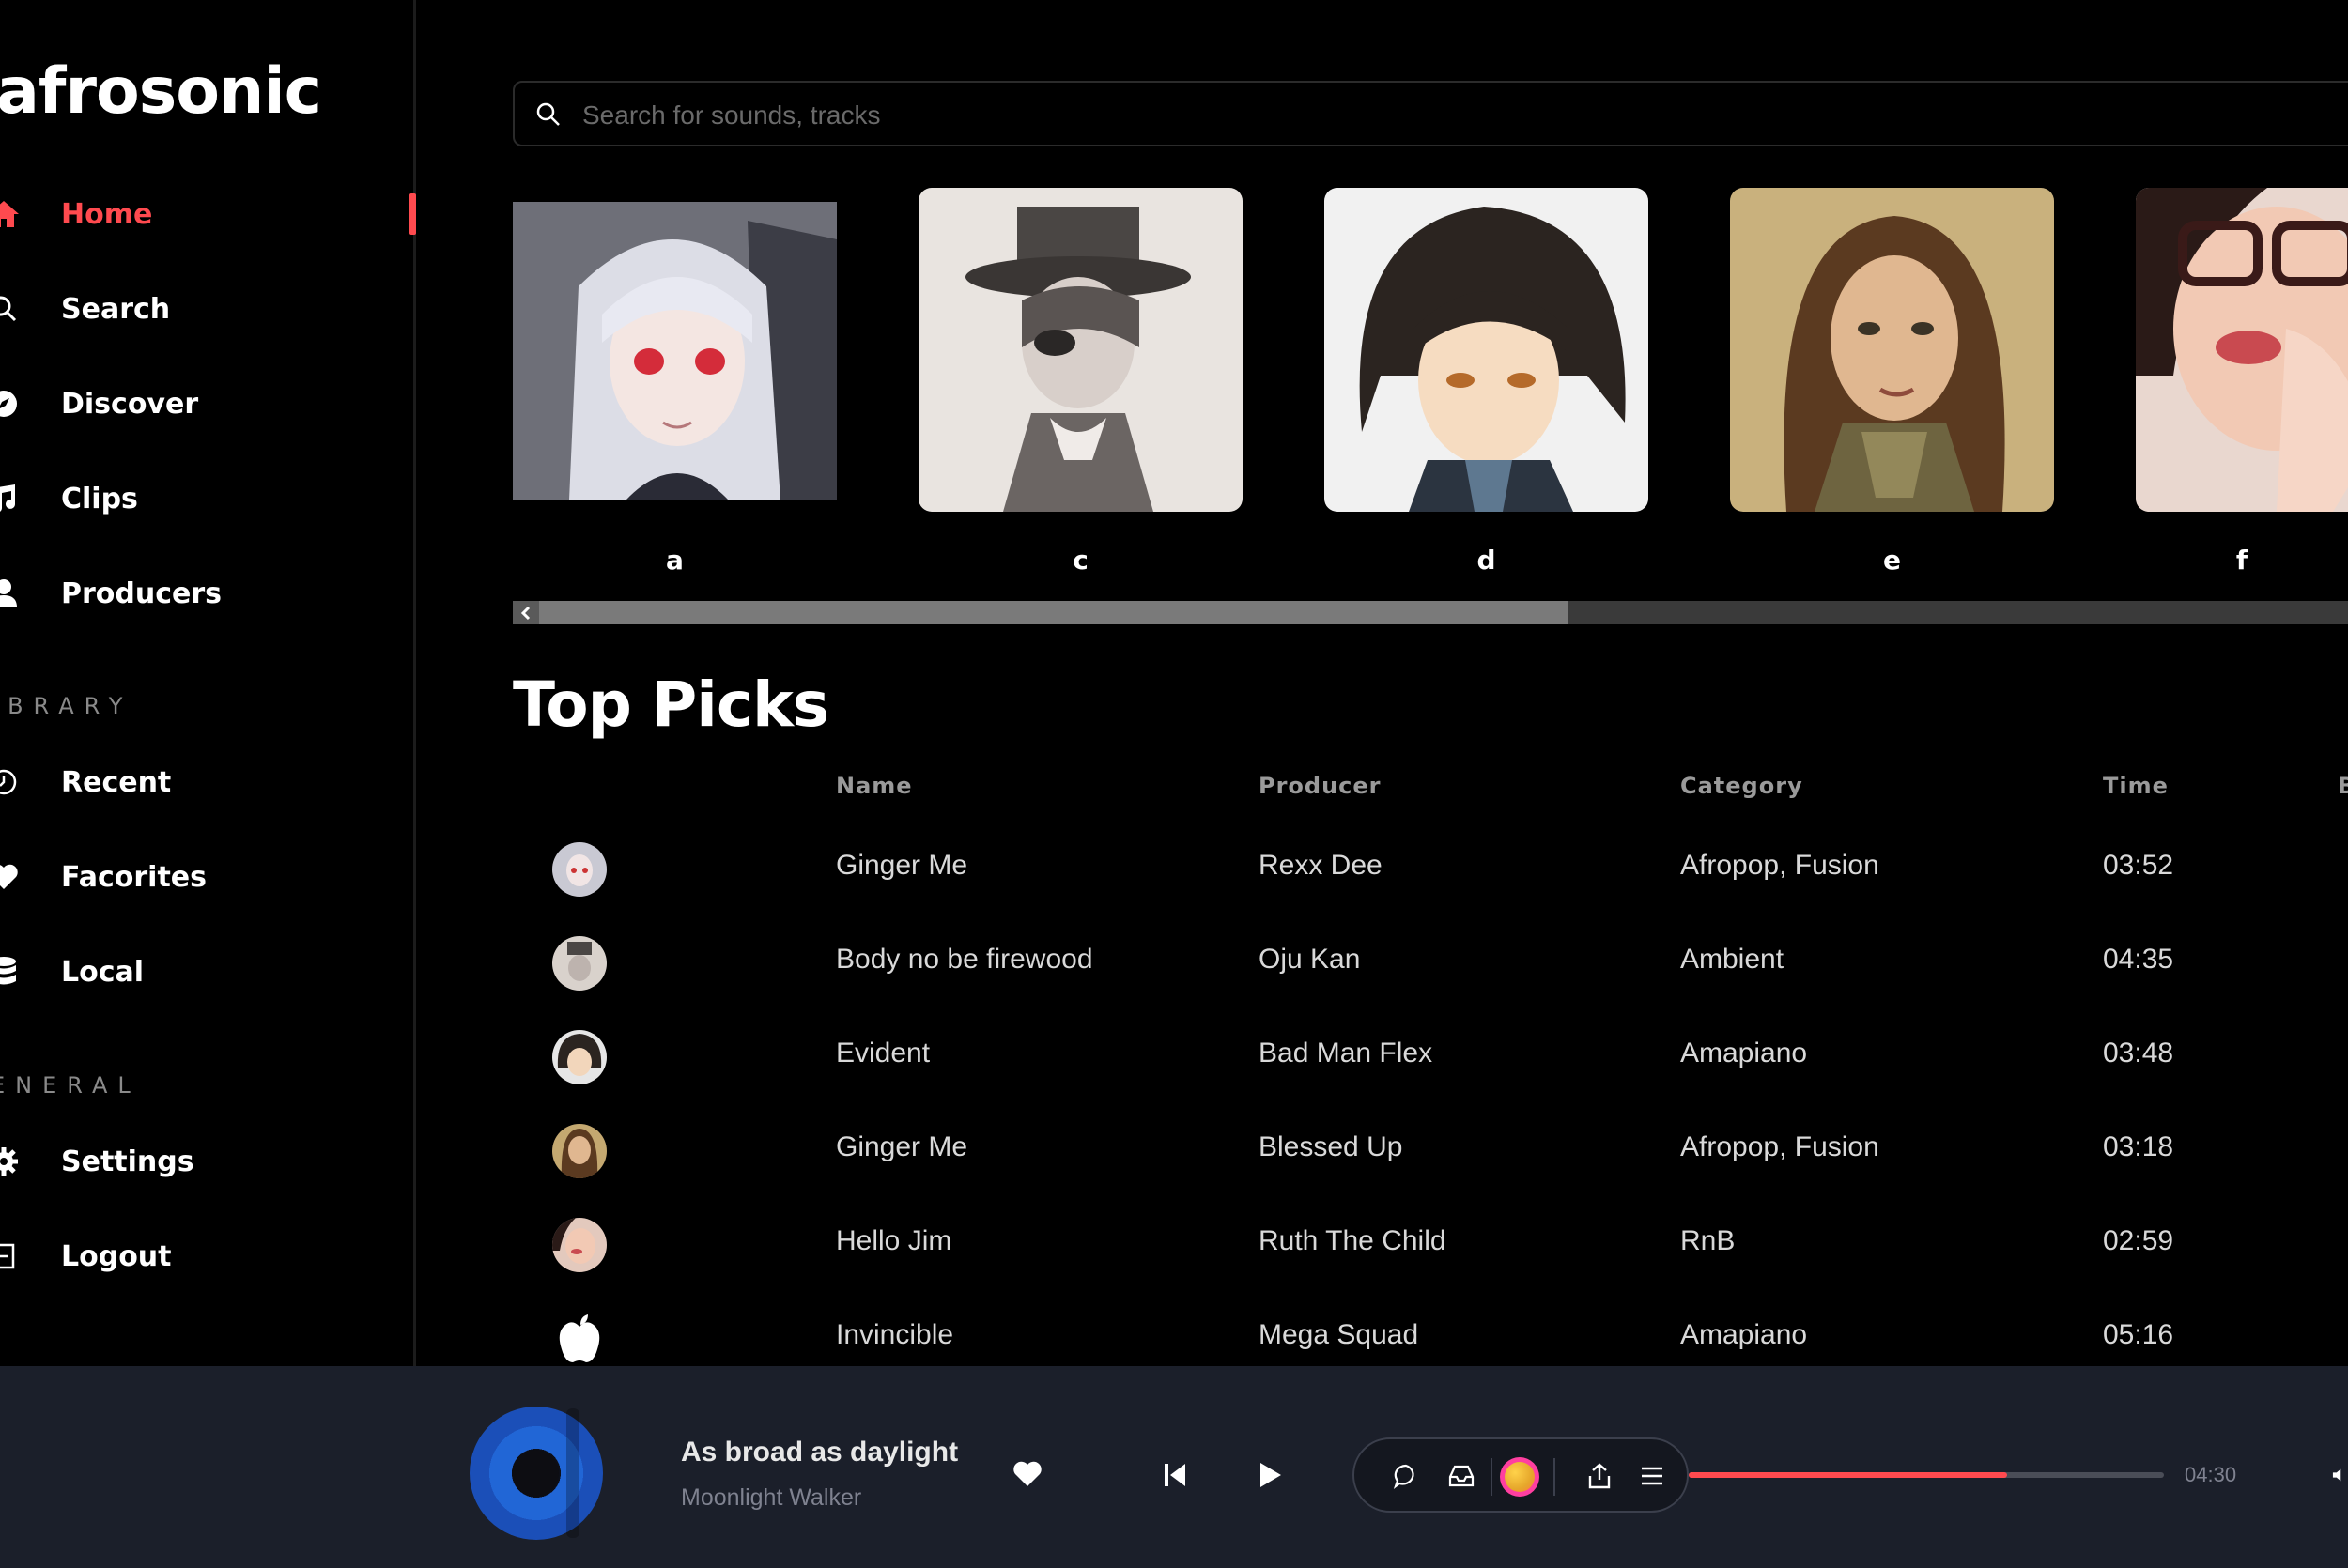 This screenshot has height=1568, width=2348. What do you see at coordinates (1742, 786) in the screenshot?
I see `column-header-category: Category` at bounding box center [1742, 786].